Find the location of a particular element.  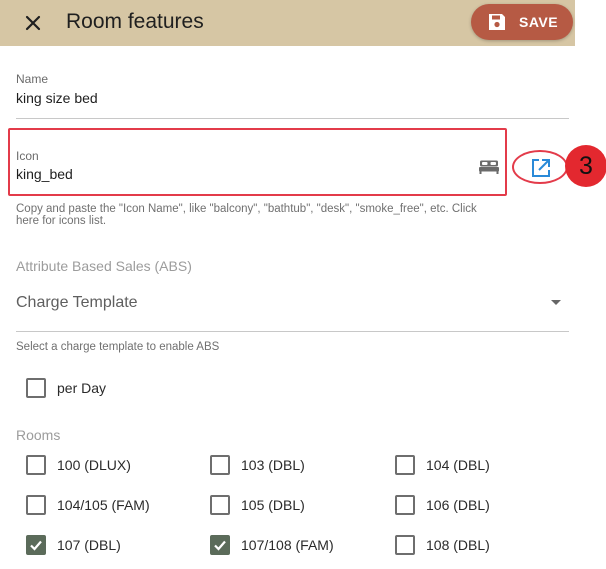

room-label: 104/105 (FAM) is located at coordinates (103, 505).